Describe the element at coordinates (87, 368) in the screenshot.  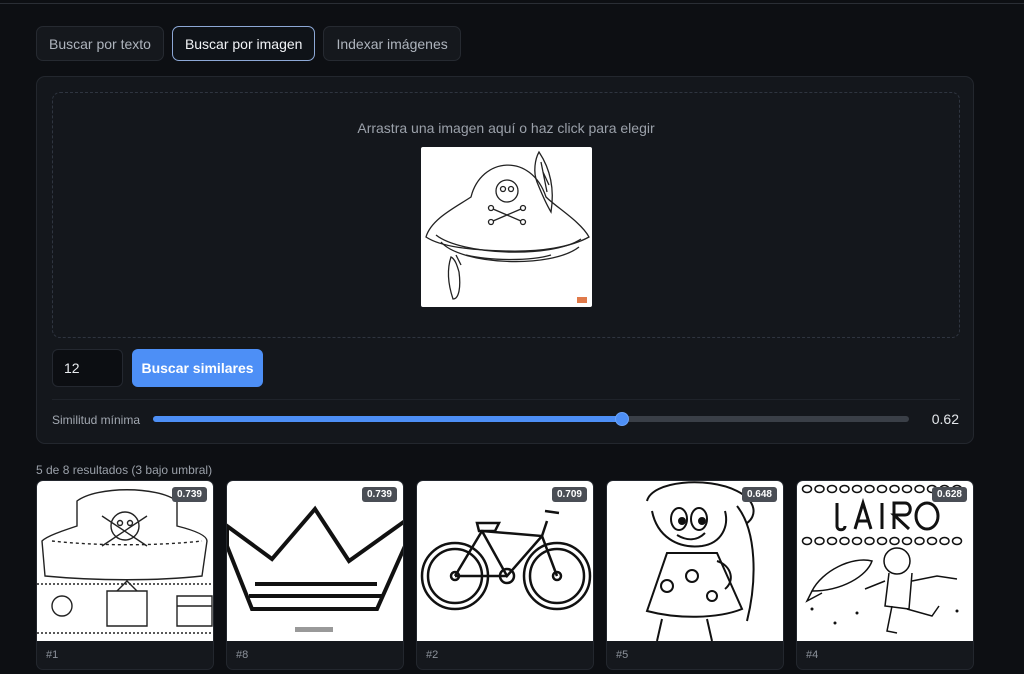
I see `result-count-input` at that location.